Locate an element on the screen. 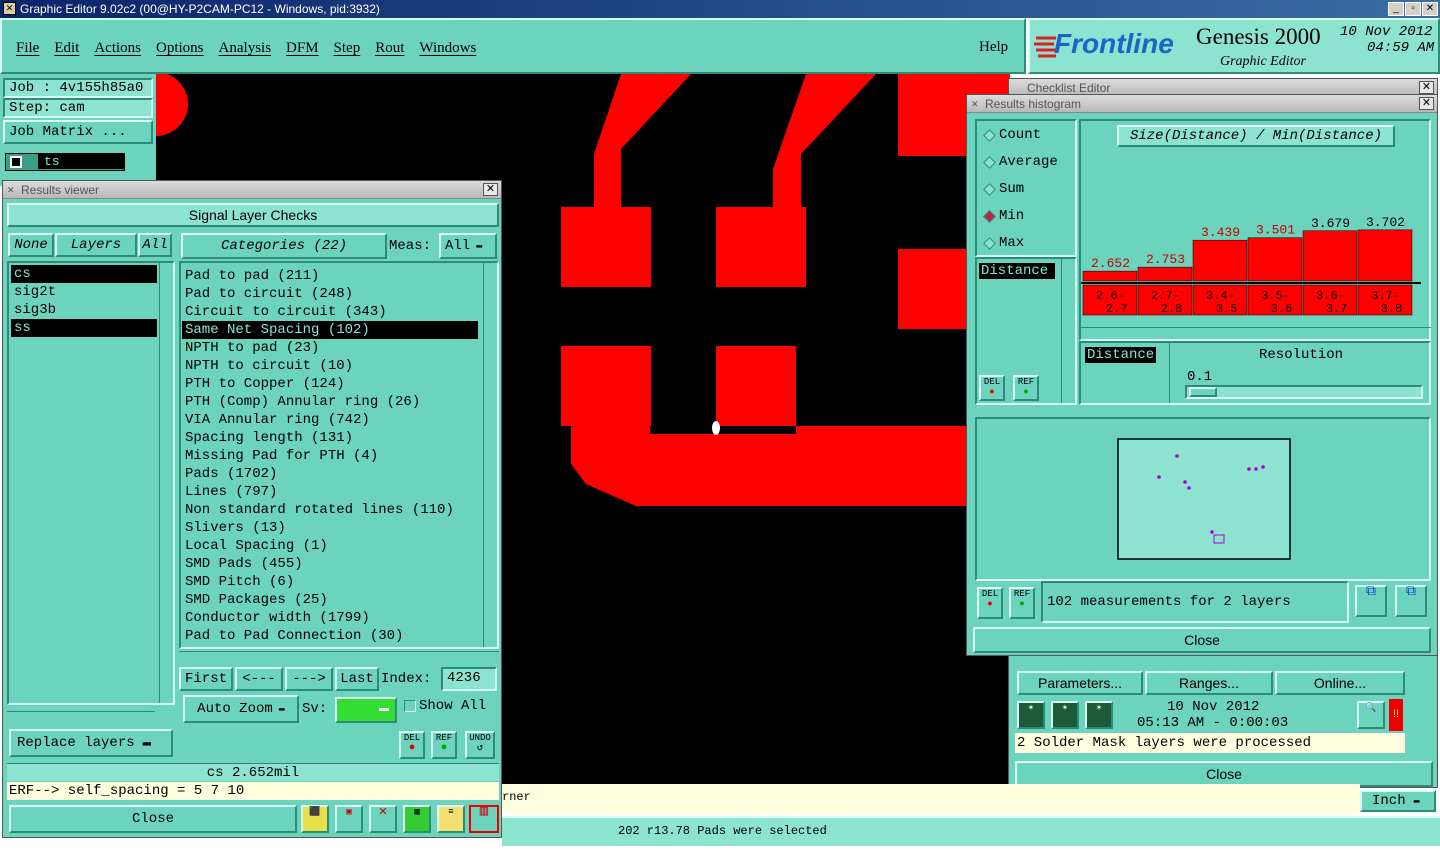 The height and width of the screenshot is (851, 1440). category-item: Non standard rotated lines (110) is located at coordinates (330, 510).